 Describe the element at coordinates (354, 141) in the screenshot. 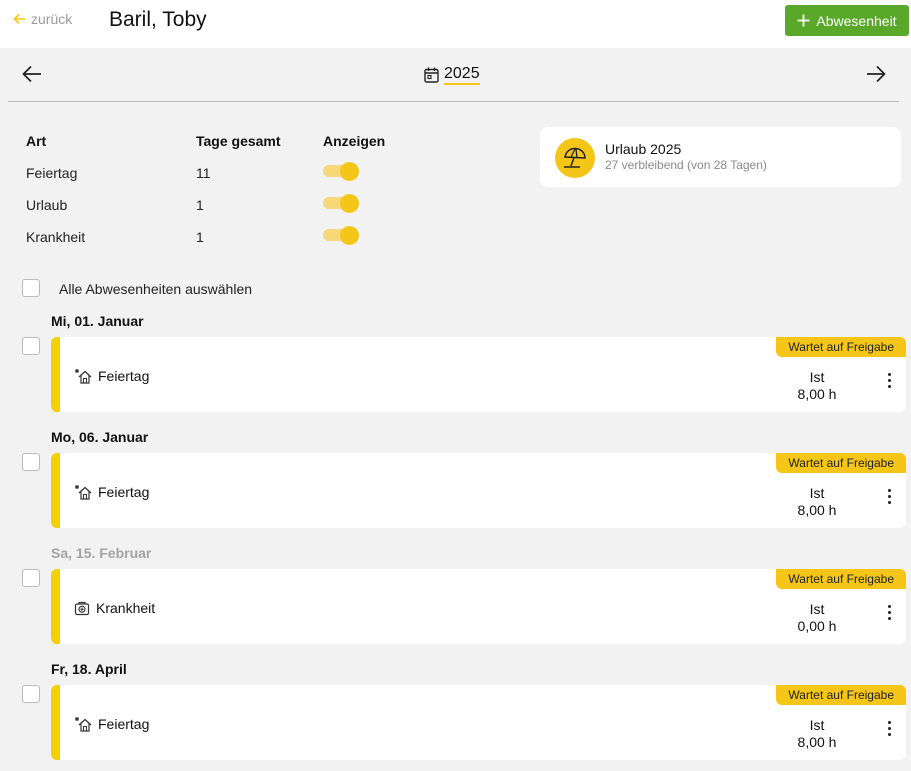

I see `column-header-show: Anzeigen` at that location.